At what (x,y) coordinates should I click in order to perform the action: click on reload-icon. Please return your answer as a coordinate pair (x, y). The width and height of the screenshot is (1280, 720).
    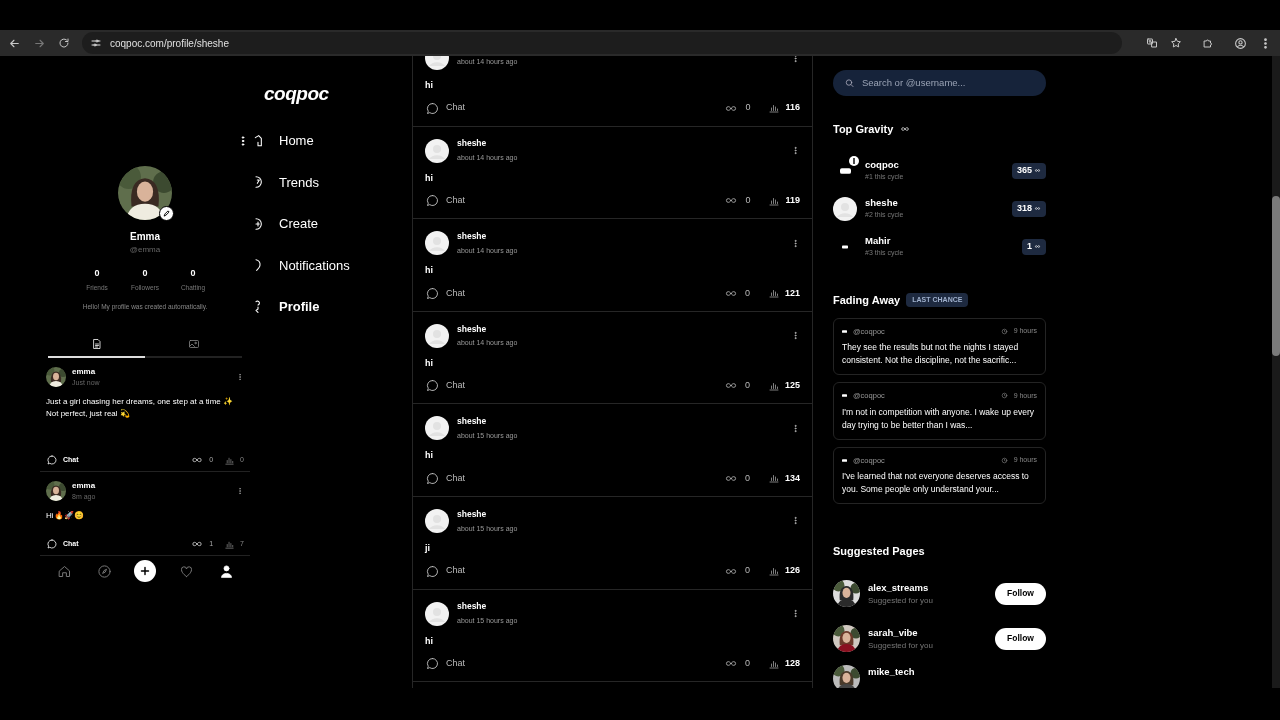
    Looking at the image, I should click on (64, 43).